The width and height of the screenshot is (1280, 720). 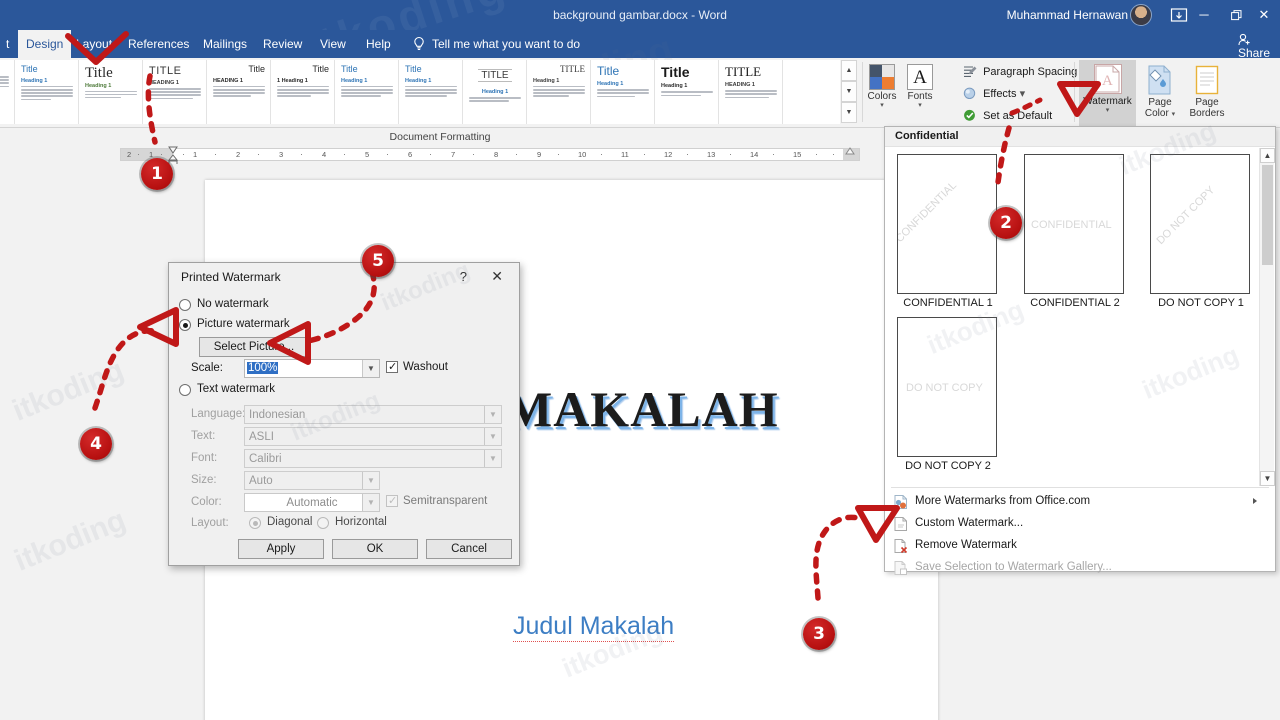 I want to click on tell-me-search: Tell me what you want to do, so click(x=506, y=44).